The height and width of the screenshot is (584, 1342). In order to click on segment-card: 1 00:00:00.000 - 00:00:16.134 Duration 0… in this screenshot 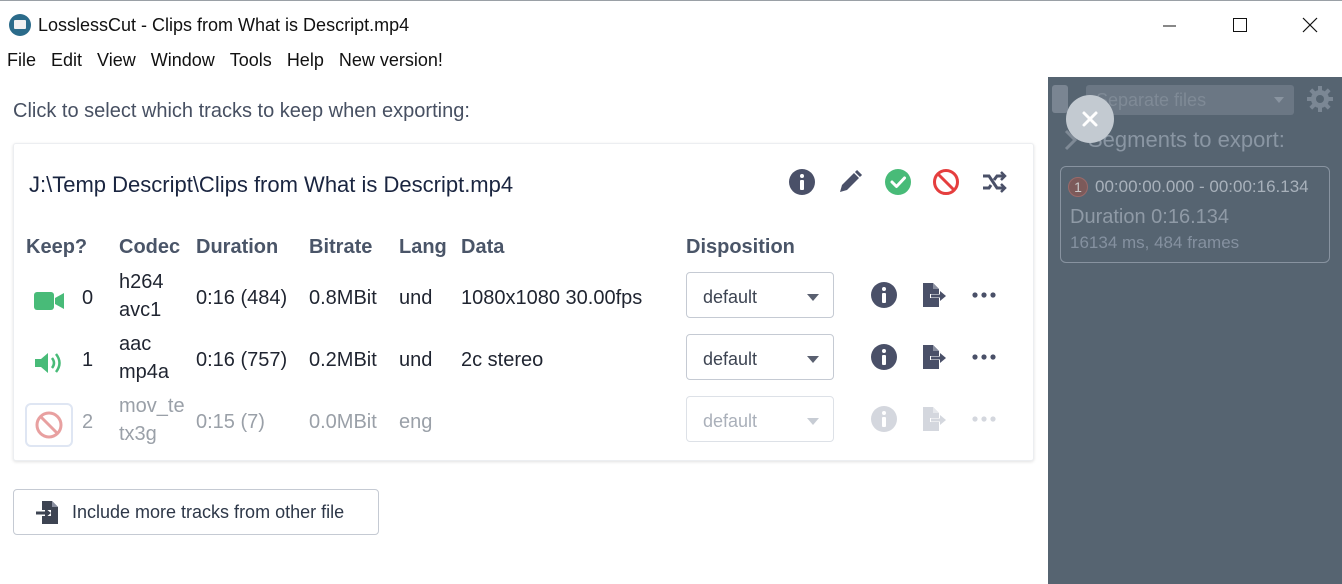, I will do `click(1195, 214)`.